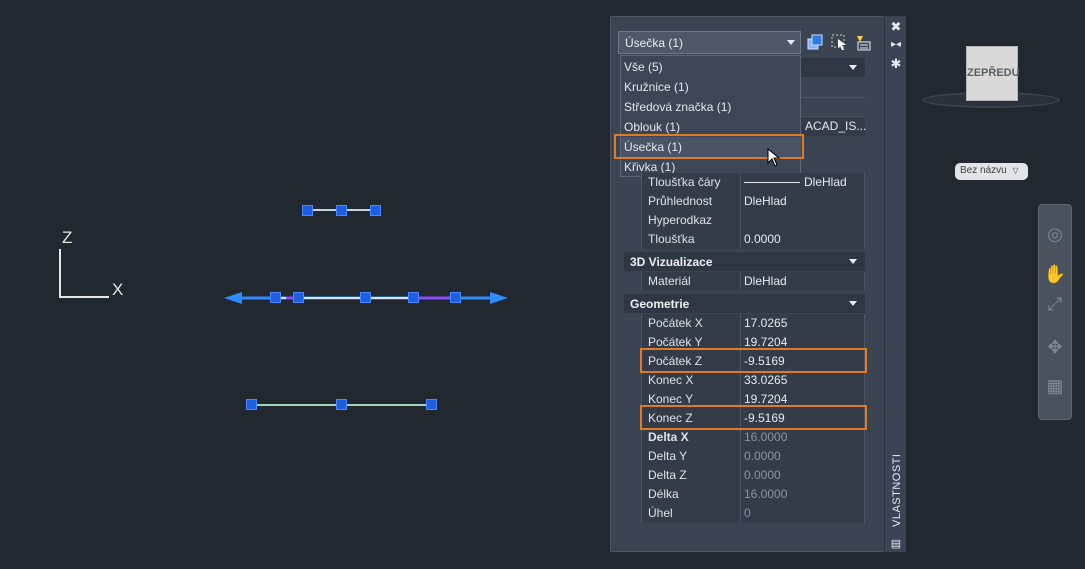  What do you see at coordinates (744, 261) in the screenshot?
I see `category-3d-visualization: 3D Vizualizace` at bounding box center [744, 261].